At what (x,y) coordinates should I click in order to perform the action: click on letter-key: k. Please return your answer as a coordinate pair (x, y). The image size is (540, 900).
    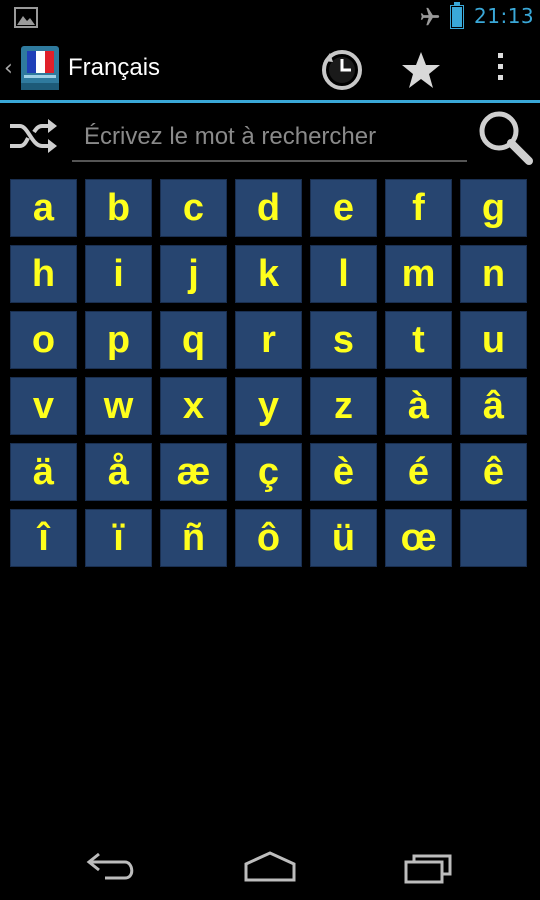
    Looking at the image, I should click on (268, 274).